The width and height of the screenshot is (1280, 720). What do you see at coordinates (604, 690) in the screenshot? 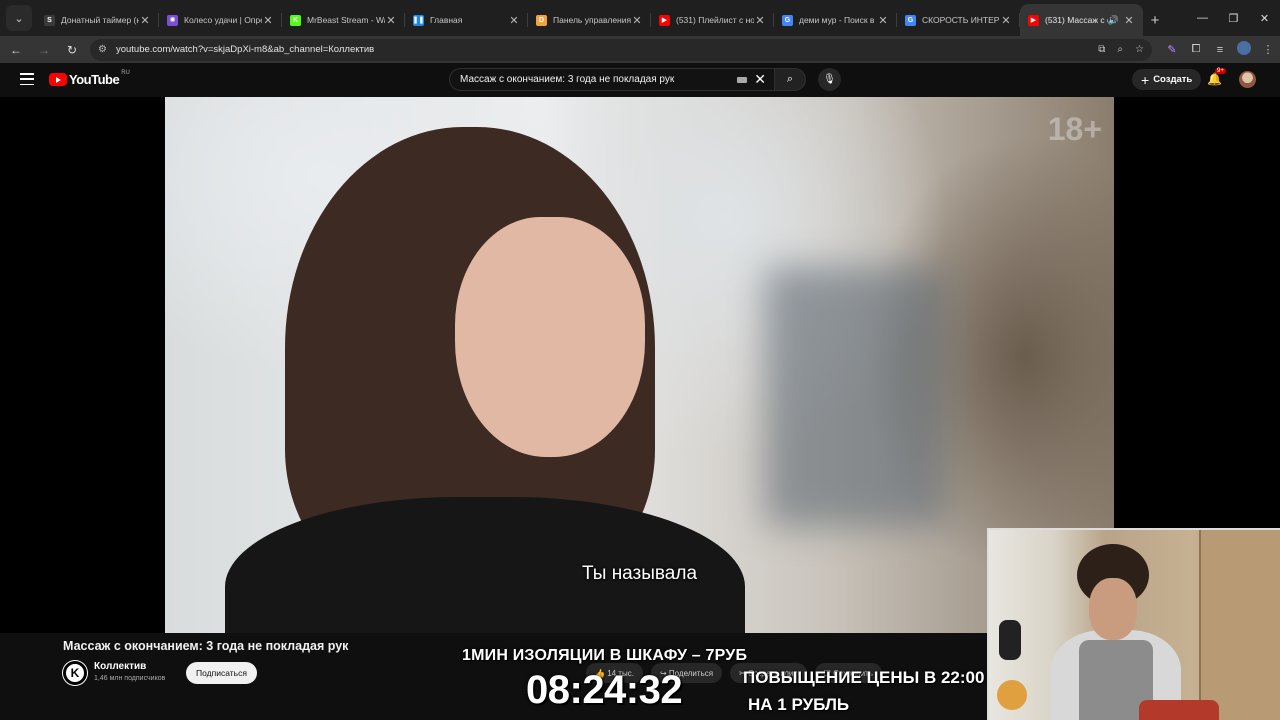
I see `stream-timer: 08:24:32` at bounding box center [604, 690].